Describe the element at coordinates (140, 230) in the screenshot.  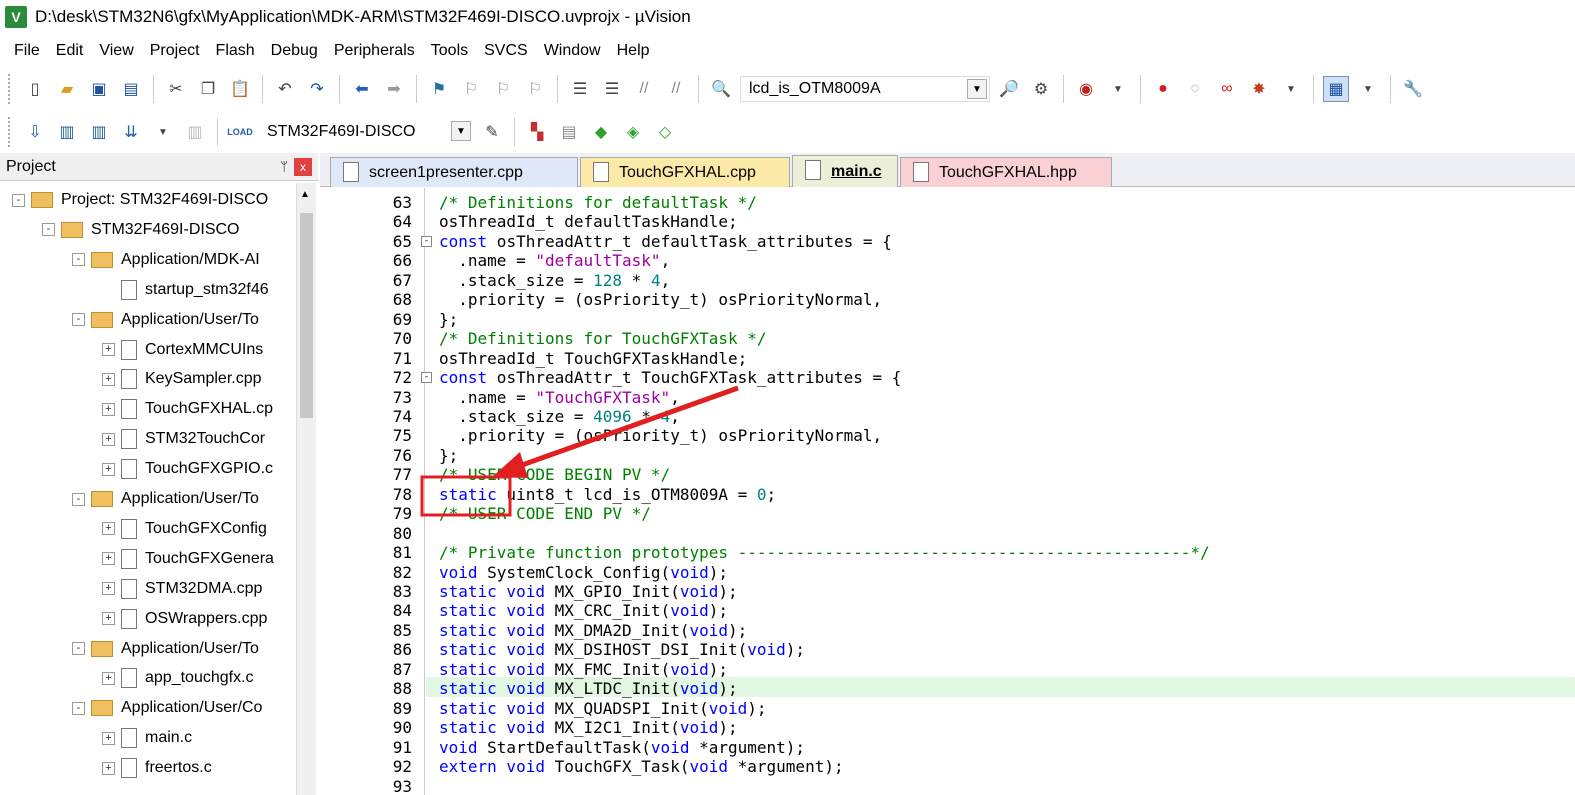
I see `tree-item: - STM32F469I-DISCO` at that location.